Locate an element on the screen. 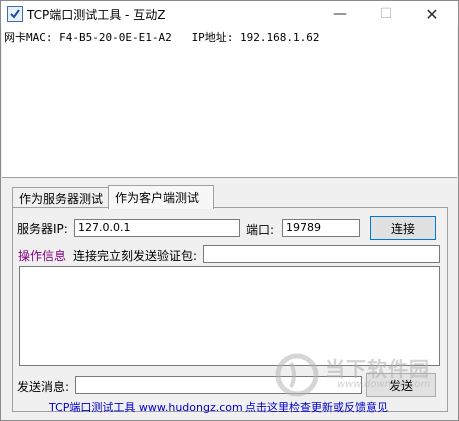 The width and height of the screenshot is (459, 421). server-ip-label: 服务器IP: is located at coordinates (42, 229).